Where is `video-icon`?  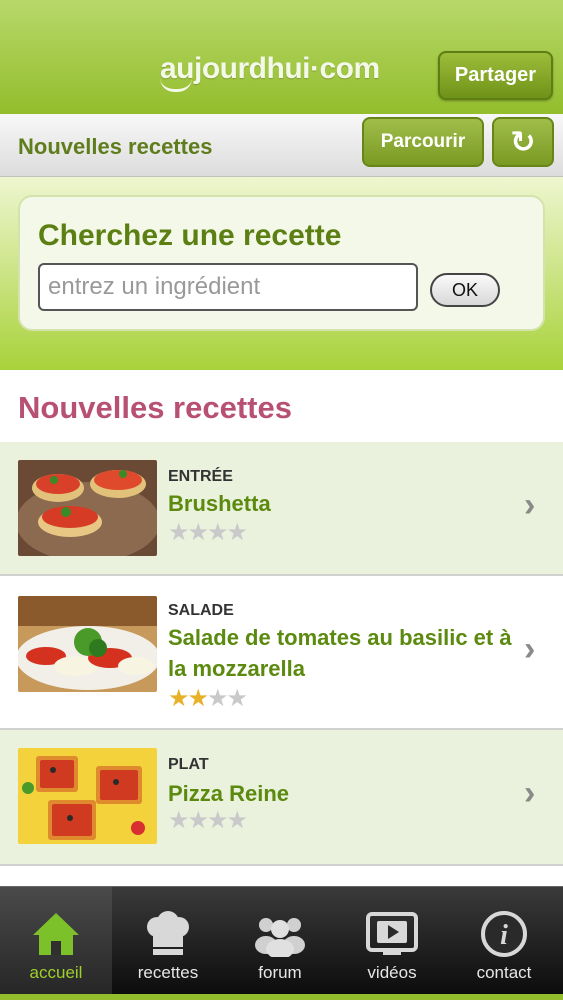
video-icon is located at coordinates (392, 934).